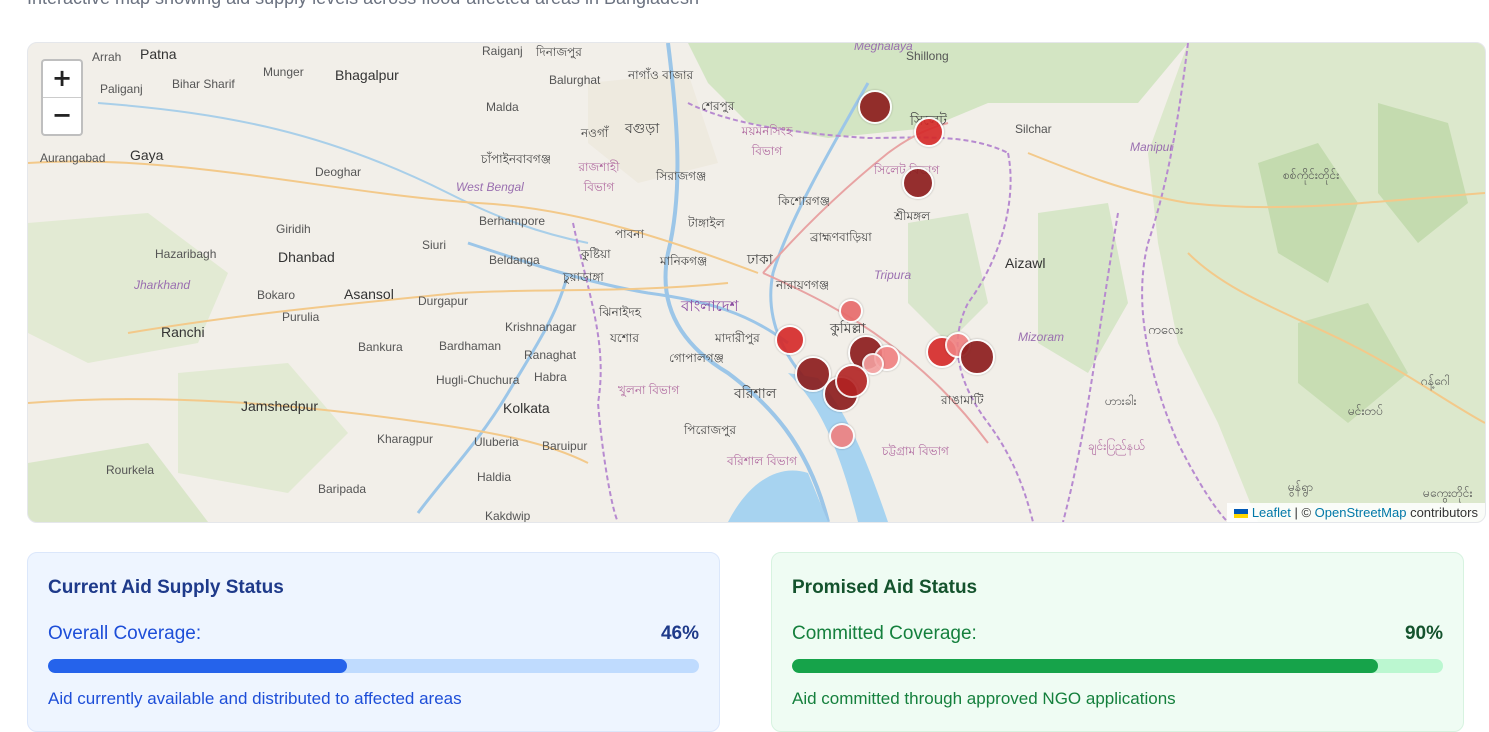 This screenshot has height=732, width=1489. What do you see at coordinates (186, 254) in the screenshot?
I see `map-label-hazaribagh: Hazaribagh` at bounding box center [186, 254].